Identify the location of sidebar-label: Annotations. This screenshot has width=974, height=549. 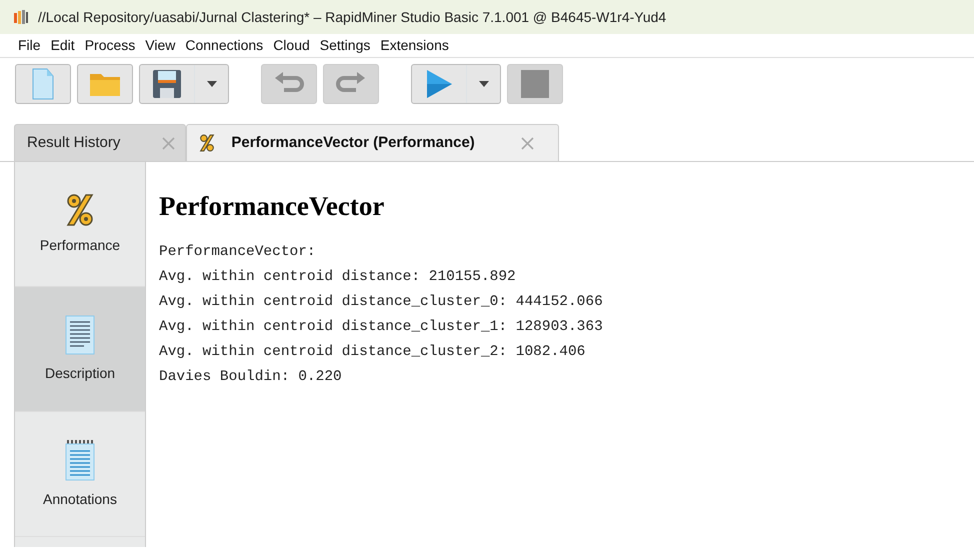
(80, 499).